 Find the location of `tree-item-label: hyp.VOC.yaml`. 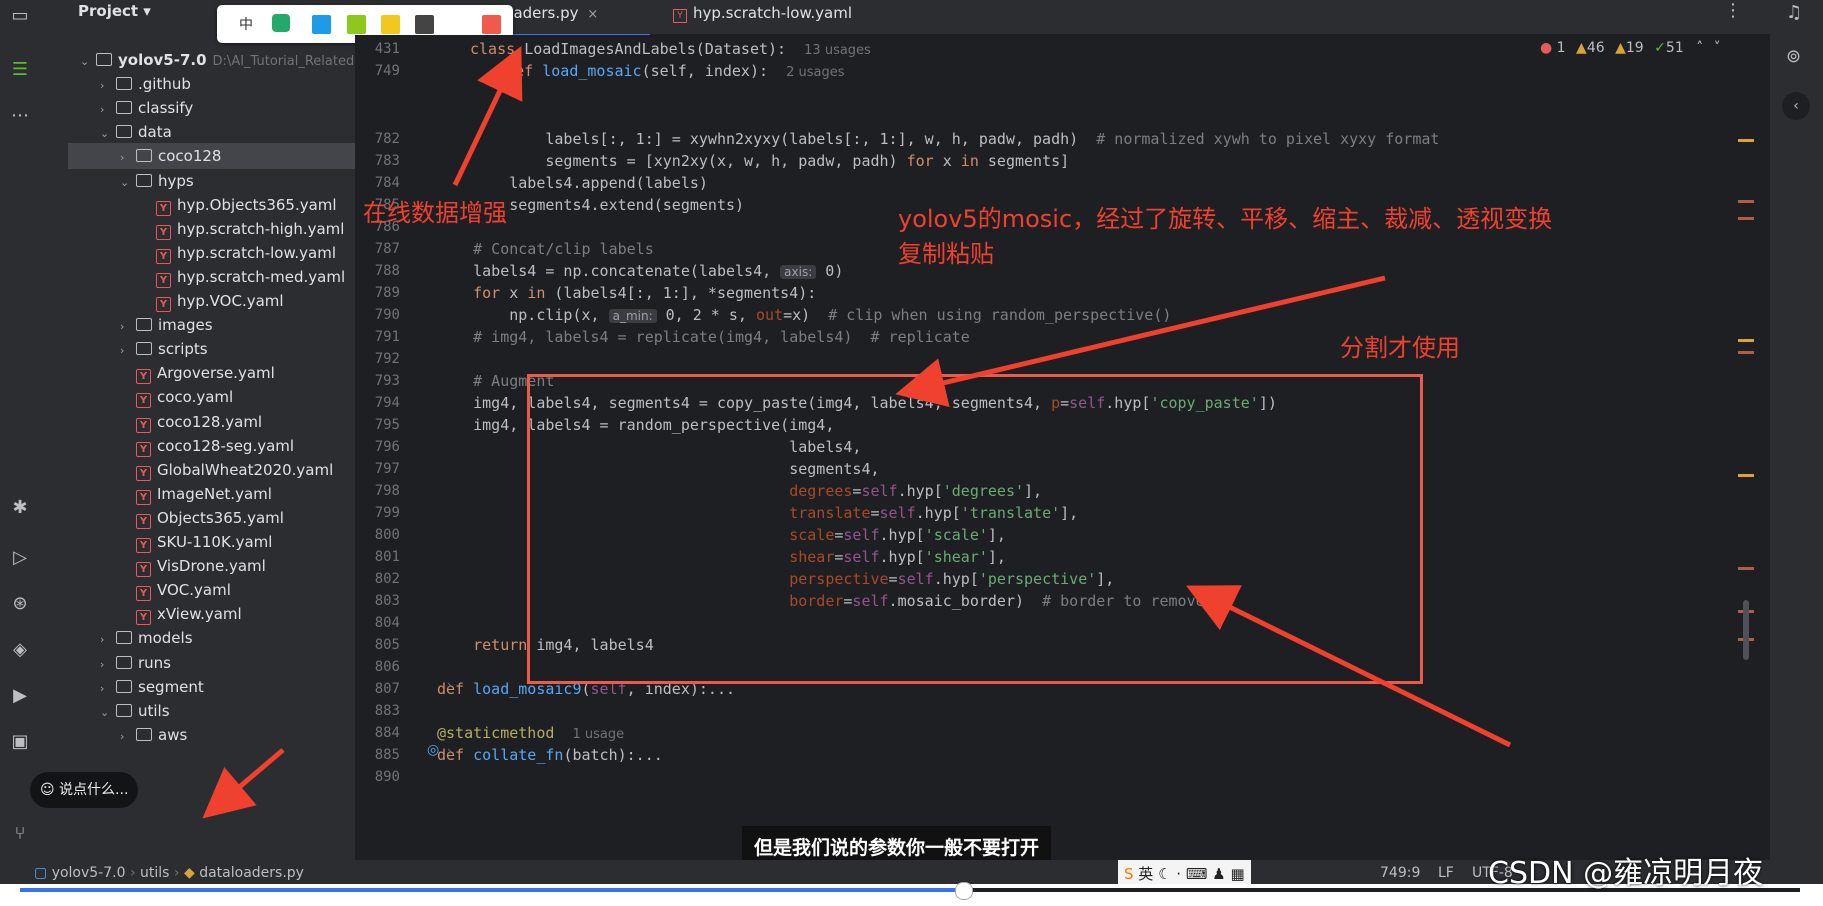

tree-item-label: hyp.VOC.yaml is located at coordinates (230, 301).